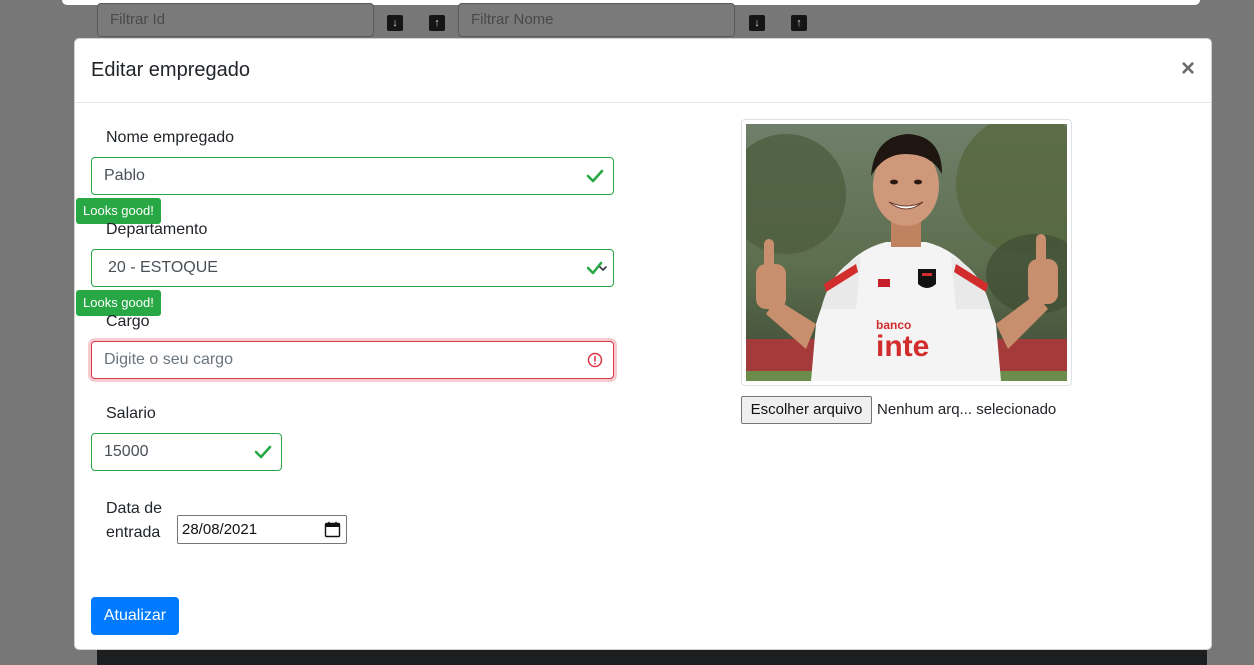 This screenshot has width=1254, height=665. What do you see at coordinates (352, 268) in the screenshot?
I see `department-select: 20 - ESTOQUE` at bounding box center [352, 268].